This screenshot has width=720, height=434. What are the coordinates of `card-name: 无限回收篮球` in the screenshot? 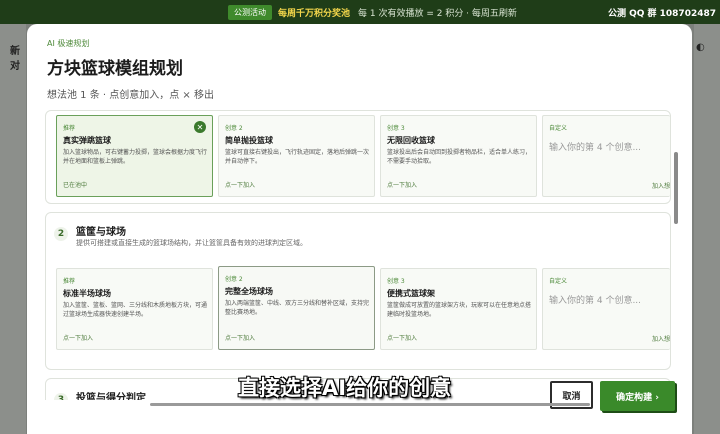 It's located at (411, 140).